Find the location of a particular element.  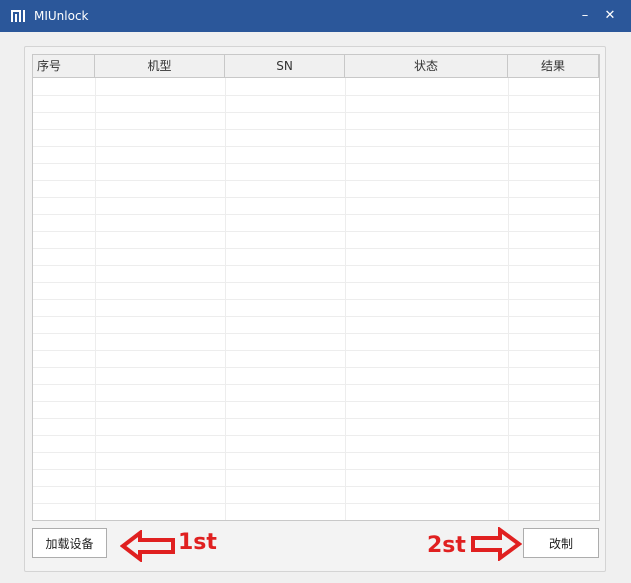

column-header-model: 机型 is located at coordinates (160, 66).